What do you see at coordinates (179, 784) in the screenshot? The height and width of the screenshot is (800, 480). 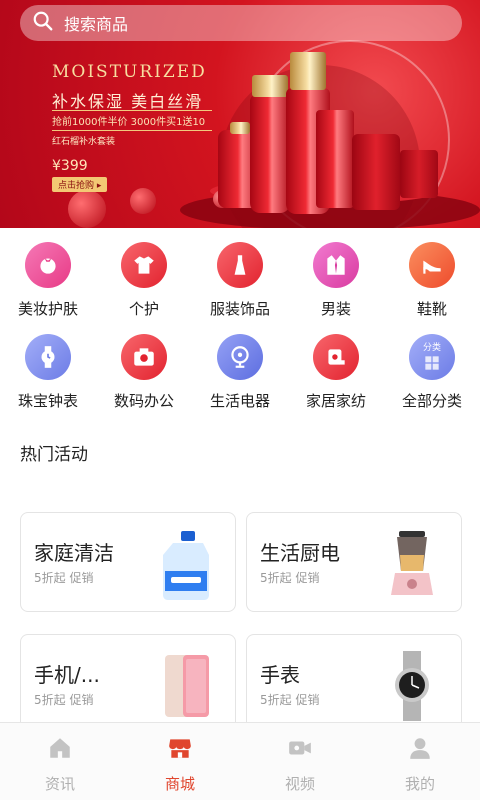 I see `tab-label: 商城` at bounding box center [179, 784].